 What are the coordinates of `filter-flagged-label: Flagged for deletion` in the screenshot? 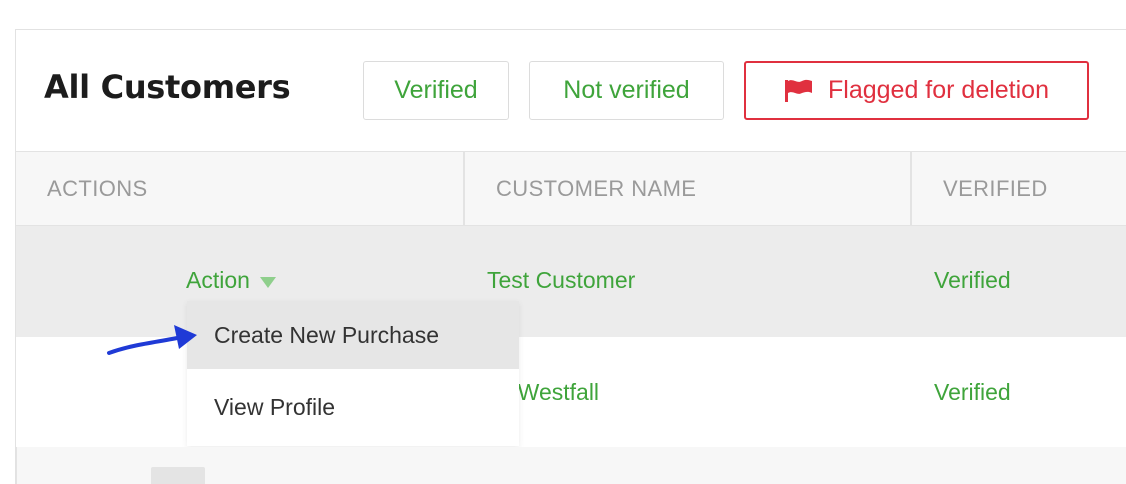 It's located at (938, 90).